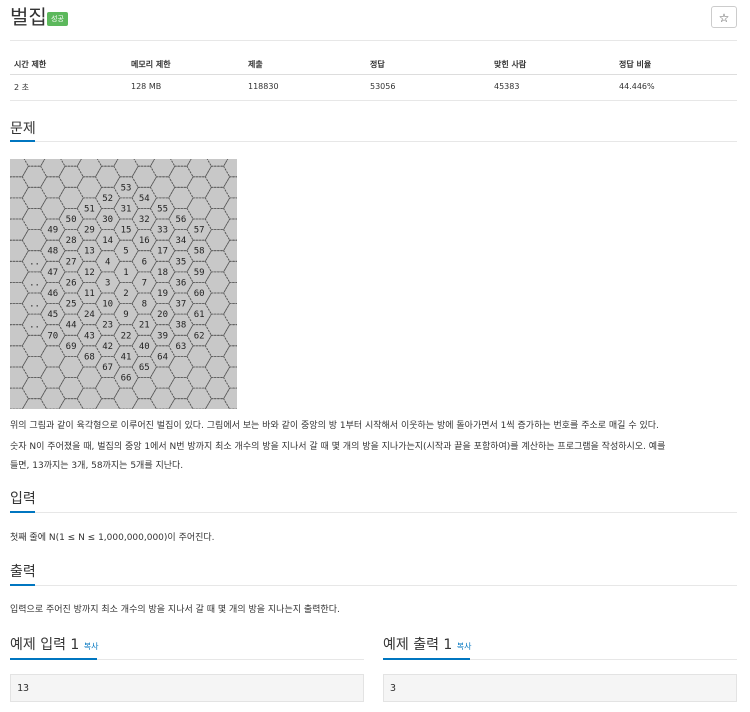 This screenshot has width=750, height=712. What do you see at coordinates (373, 40) in the screenshot?
I see `divider` at bounding box center [373, 40].